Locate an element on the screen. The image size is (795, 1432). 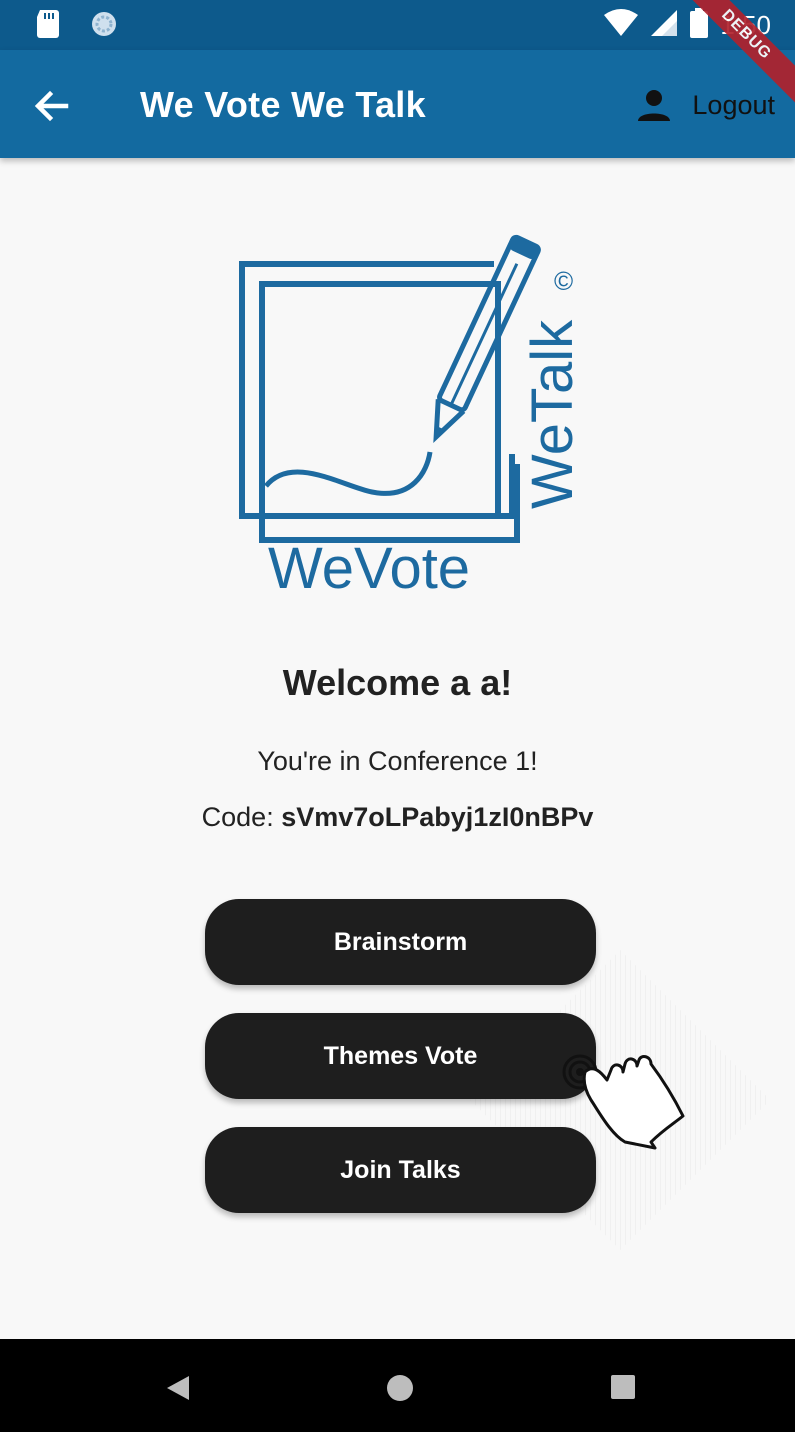
nav-home-icon is located at coordinates (400, 1390).